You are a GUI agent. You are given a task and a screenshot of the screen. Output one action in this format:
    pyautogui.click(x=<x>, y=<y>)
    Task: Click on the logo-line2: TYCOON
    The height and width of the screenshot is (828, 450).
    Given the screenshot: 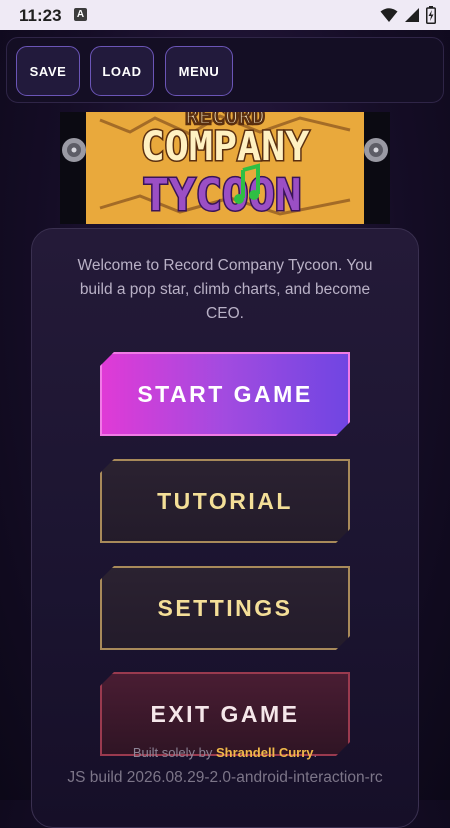 What is the action you would take?
    pyautogui.click(x=222, y=195)
    